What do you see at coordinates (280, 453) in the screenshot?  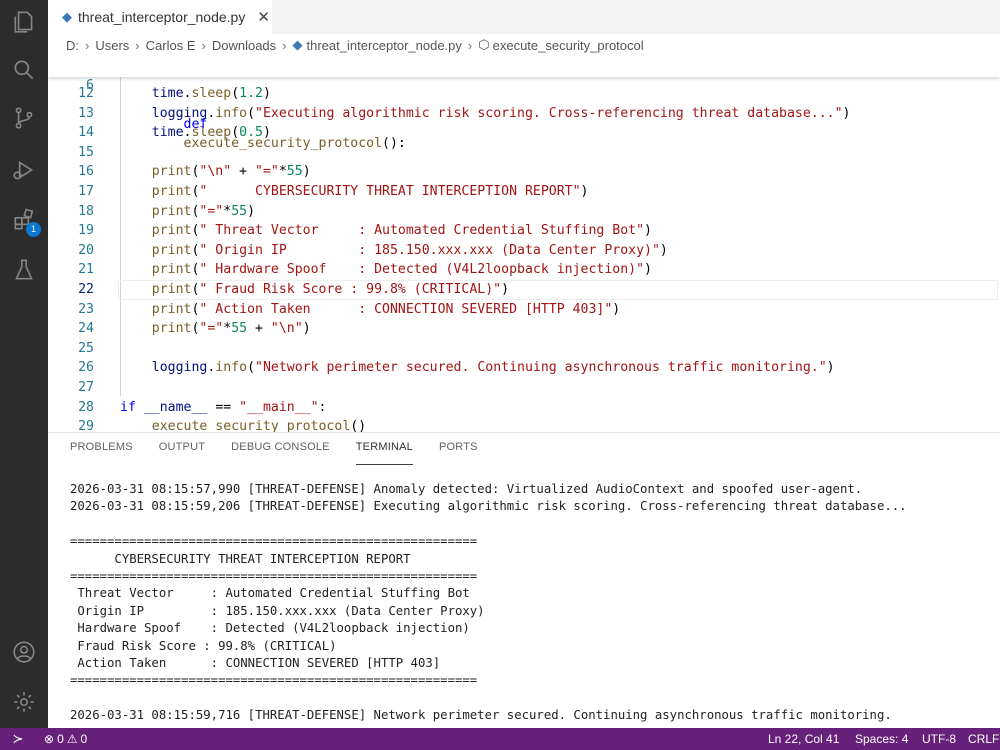 I see `tab-debug-console: DEBUG CONSOLE` at bounding box center [280, 453].